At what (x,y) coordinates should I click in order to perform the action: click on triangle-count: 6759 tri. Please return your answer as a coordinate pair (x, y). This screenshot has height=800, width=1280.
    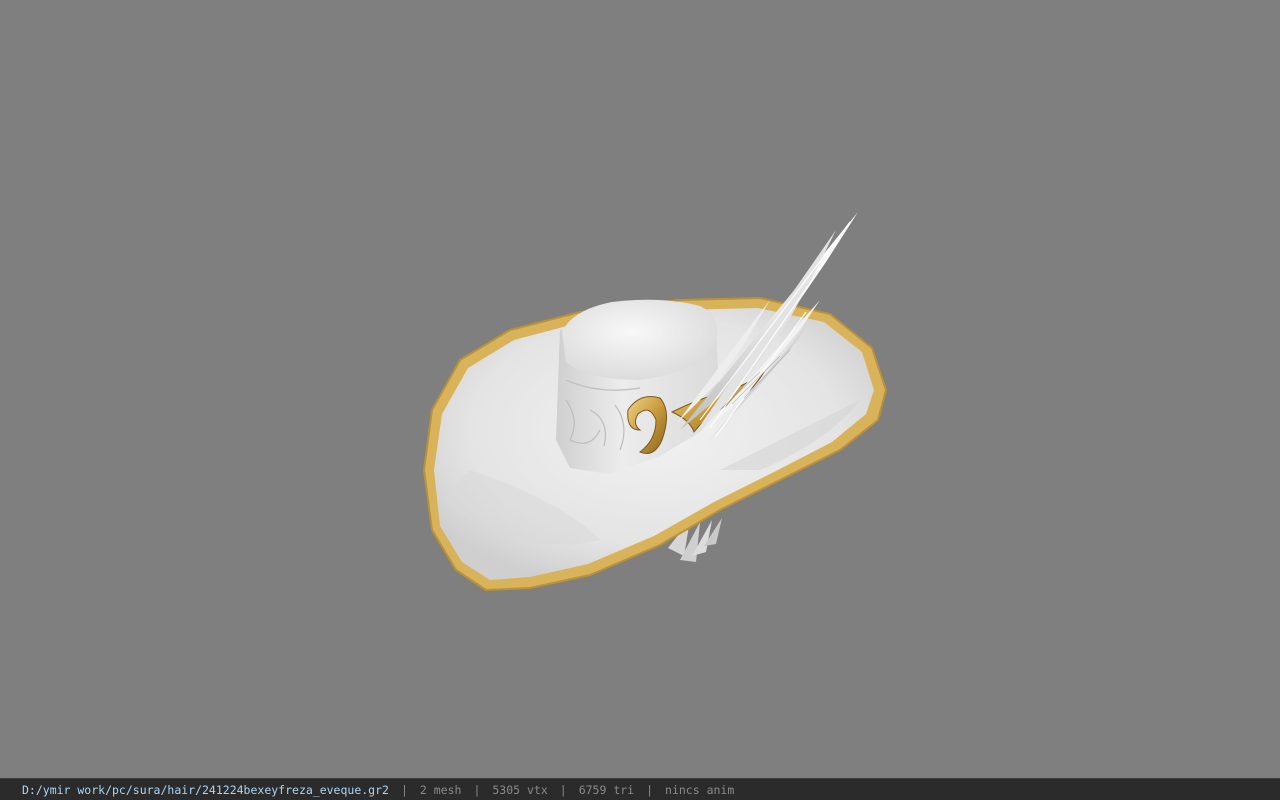
    Looking at the image, I should click on (606, 789).